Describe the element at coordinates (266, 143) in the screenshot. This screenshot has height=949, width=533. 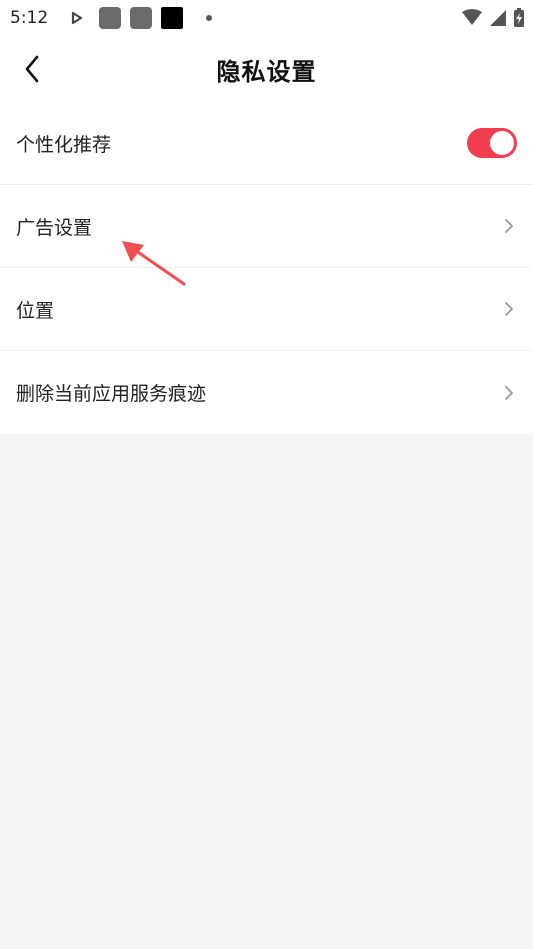
I see `settings-row-personalized-recommendation: 个性化推荐` at that location.